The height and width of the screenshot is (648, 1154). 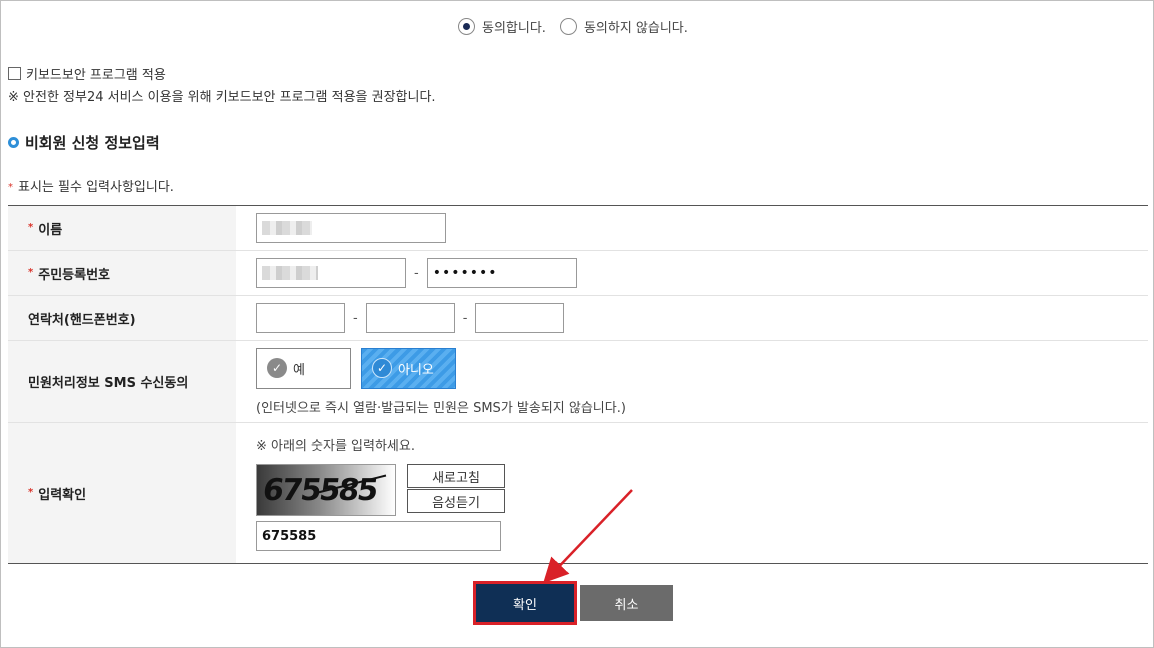 What do you see at coordinates (74, 275) in the screenshot?
I see `rrn-label: 주민등록번호` at bounding box center [74, 275].